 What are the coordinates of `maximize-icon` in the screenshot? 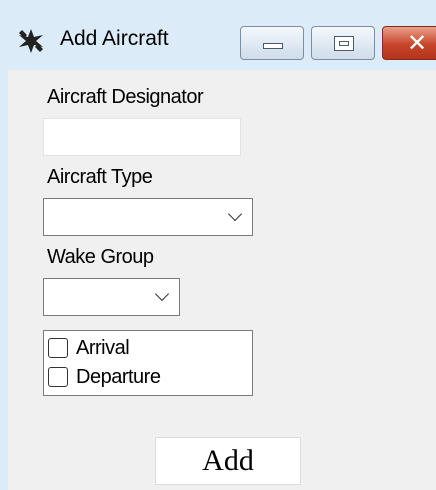 It's located at (344, 43).